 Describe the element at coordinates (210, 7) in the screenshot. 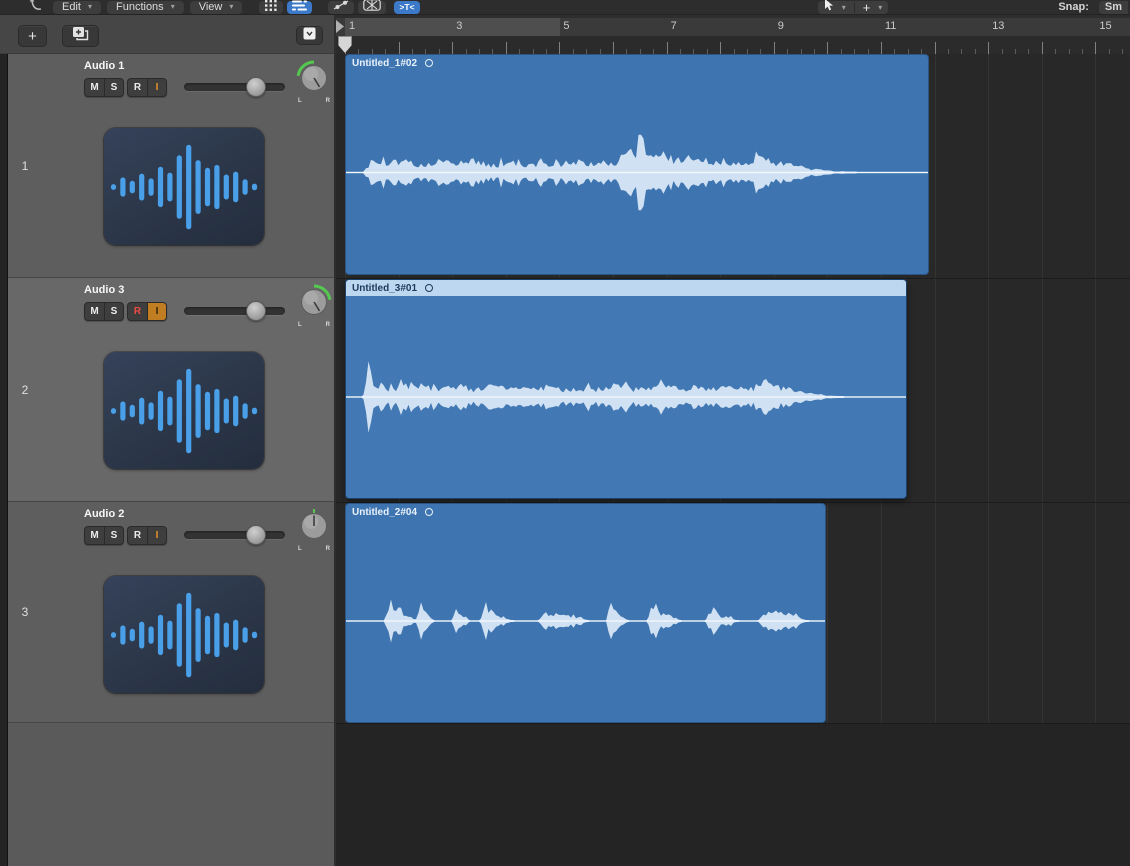

I see `view-menu-label: View` at that location.